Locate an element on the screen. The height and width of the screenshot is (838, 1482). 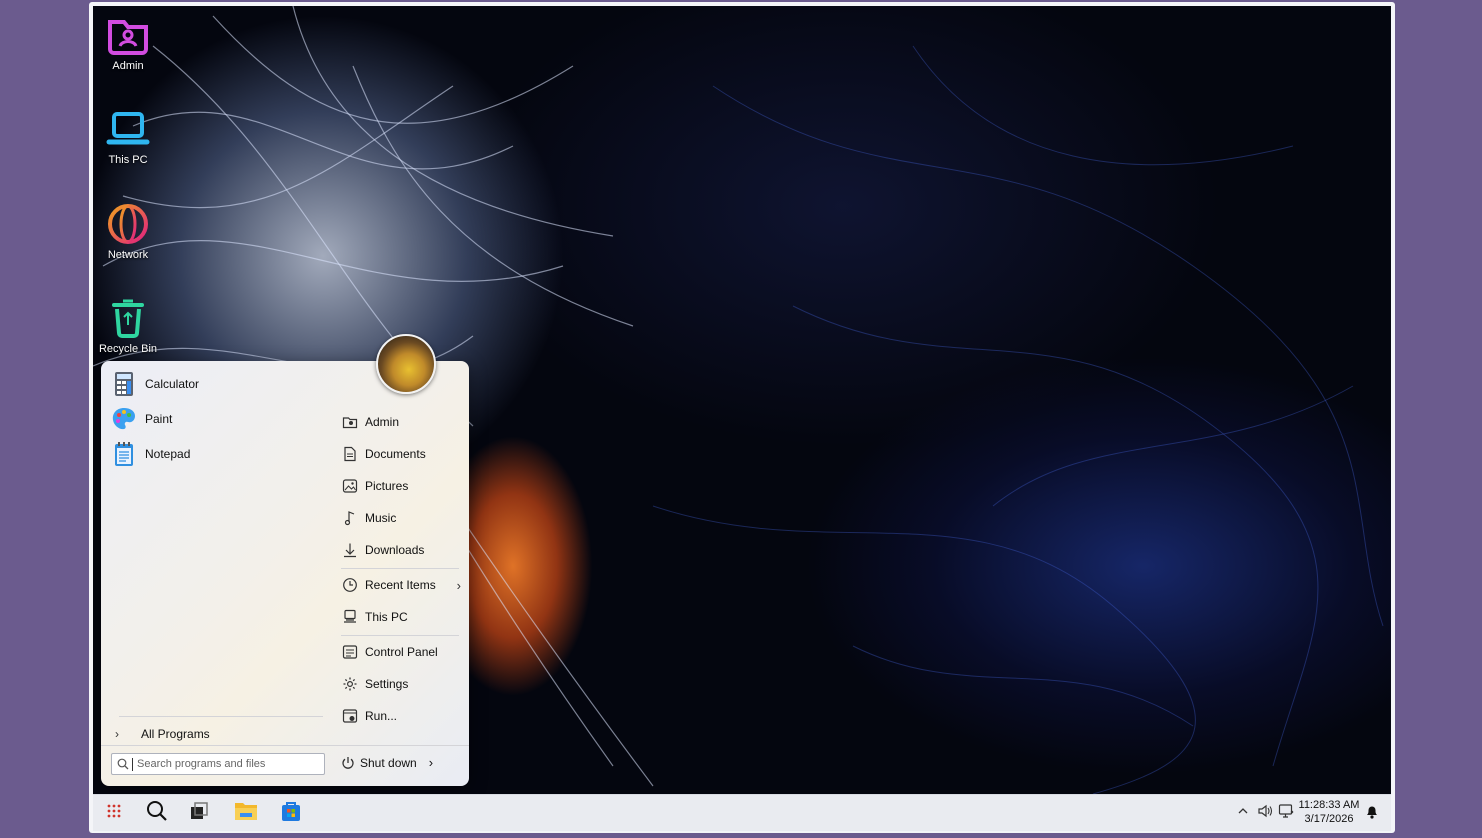
task-view-icon is located at coordinates (199, 813).